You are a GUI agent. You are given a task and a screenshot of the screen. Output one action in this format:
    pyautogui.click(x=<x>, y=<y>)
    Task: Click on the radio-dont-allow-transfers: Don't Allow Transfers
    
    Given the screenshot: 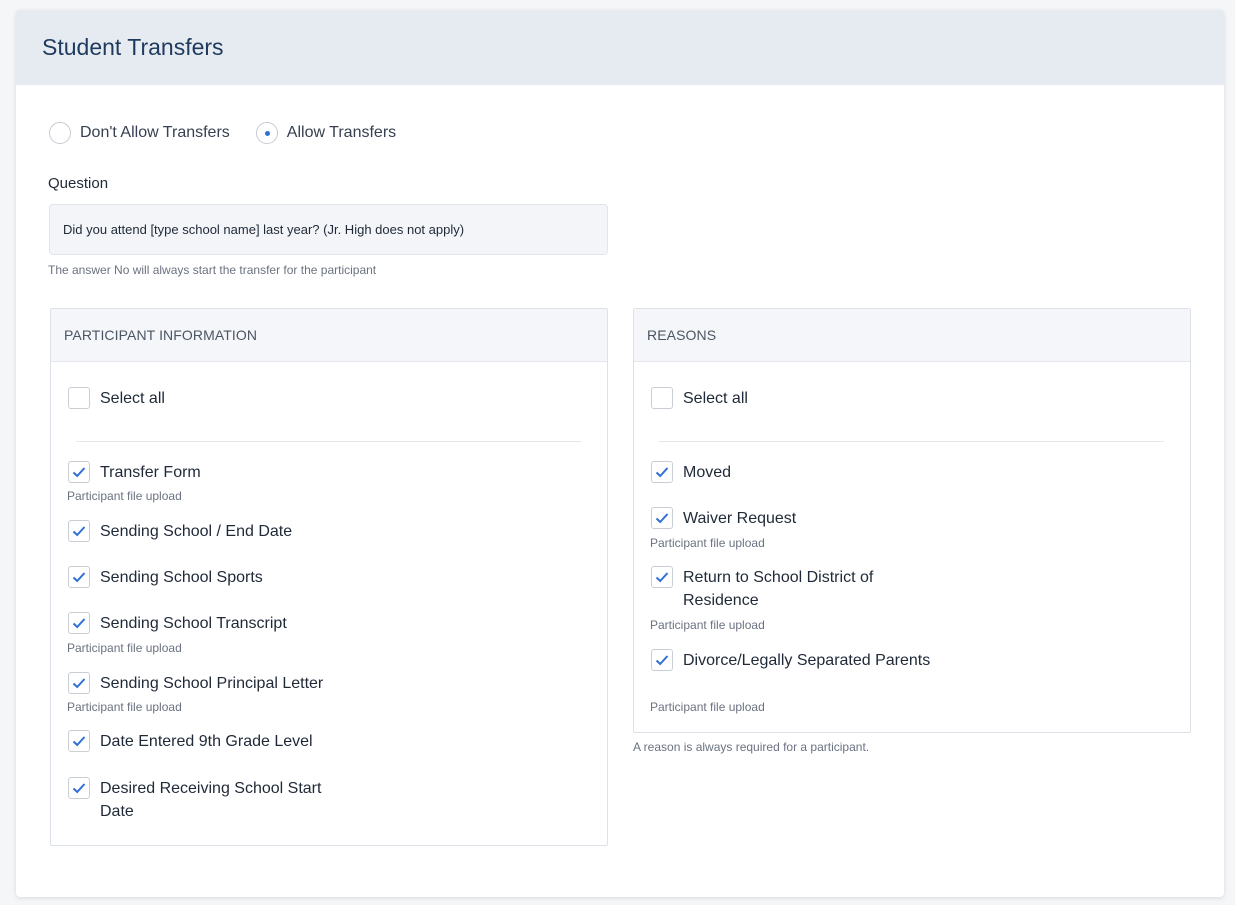 What is the action you would take?
    pyautogui.click(x=139, y=133)
    